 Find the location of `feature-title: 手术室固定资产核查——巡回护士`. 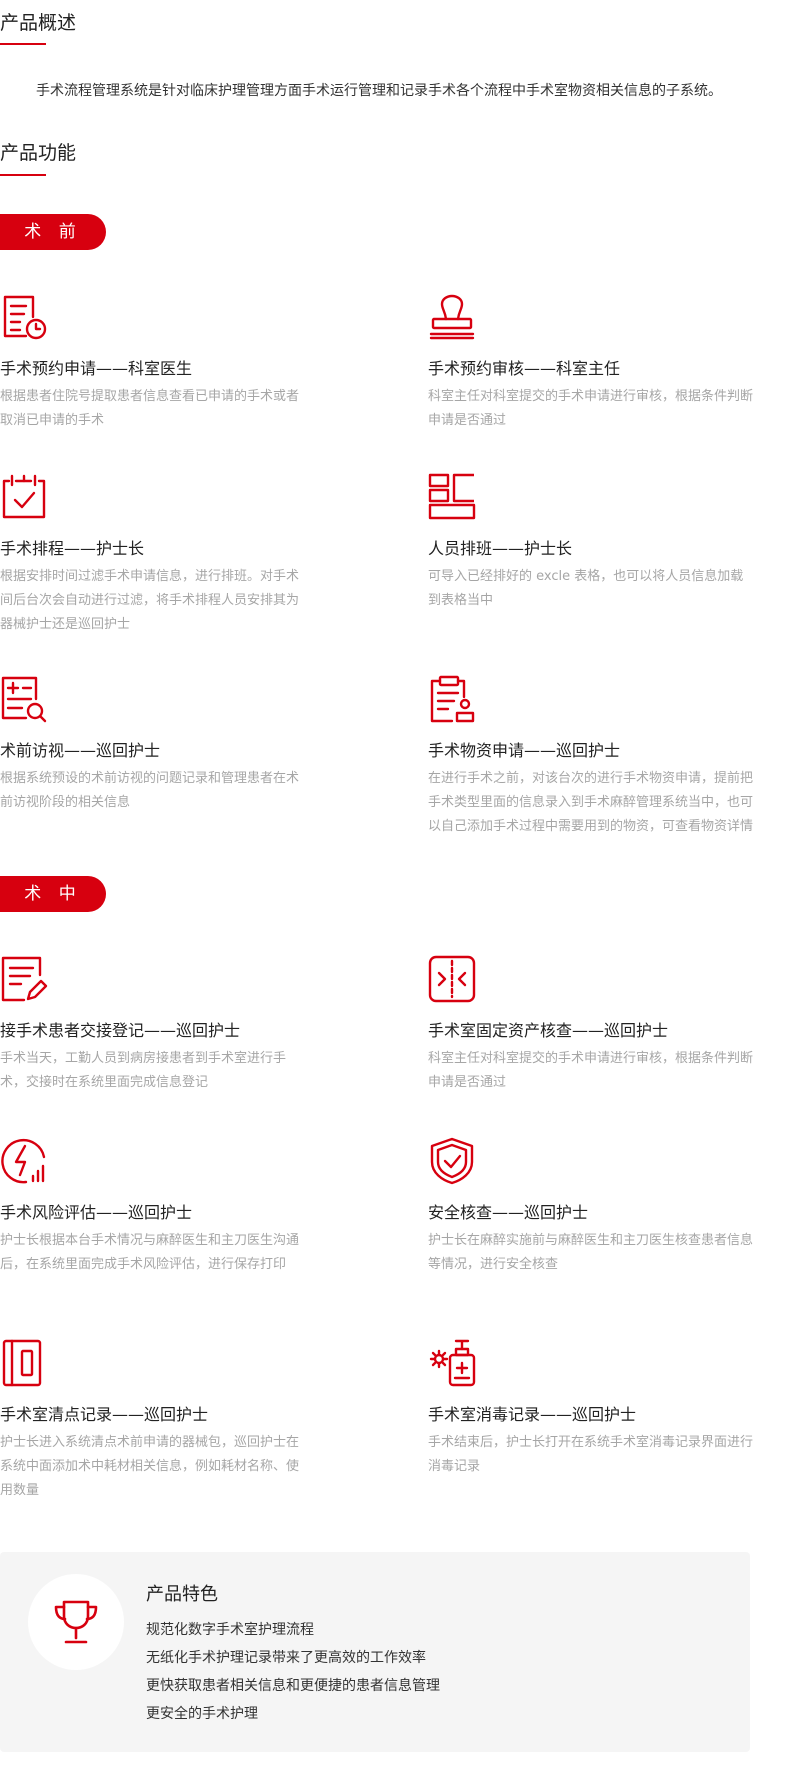

feature-title: 手术室固定资产核查——巡回护士 is located at coordinates (548, 1030).